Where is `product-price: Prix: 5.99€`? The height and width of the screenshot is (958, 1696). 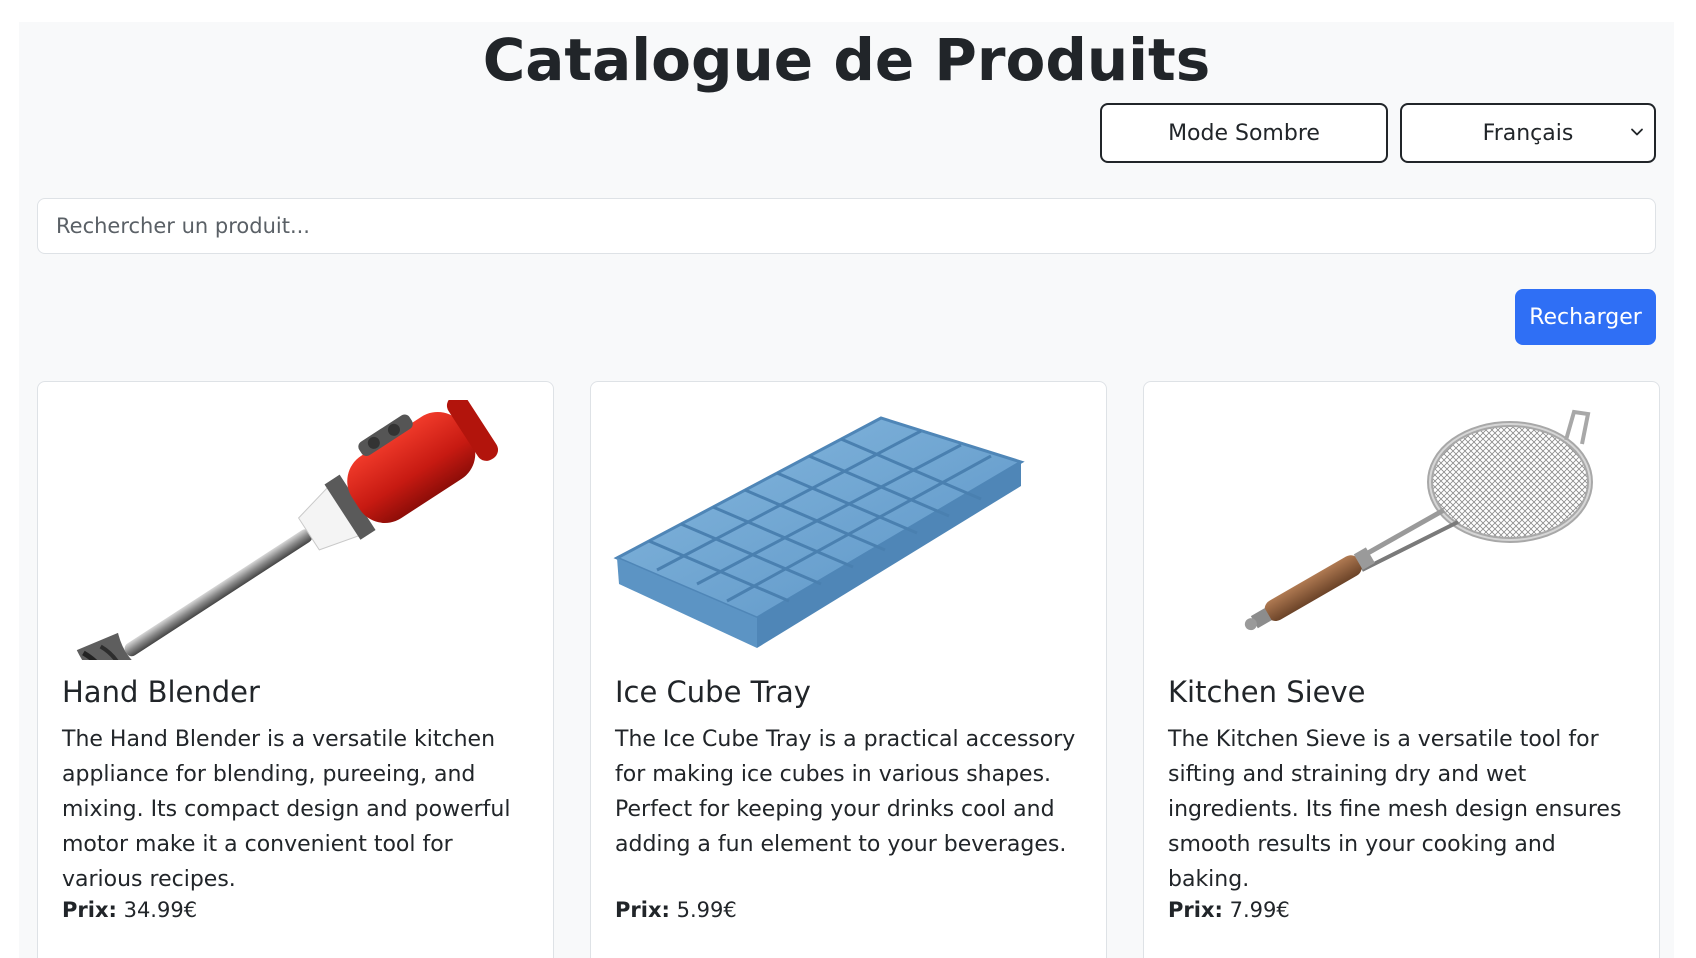 product-price: Prix: 5.99€ is located at coordinates (676, 910).